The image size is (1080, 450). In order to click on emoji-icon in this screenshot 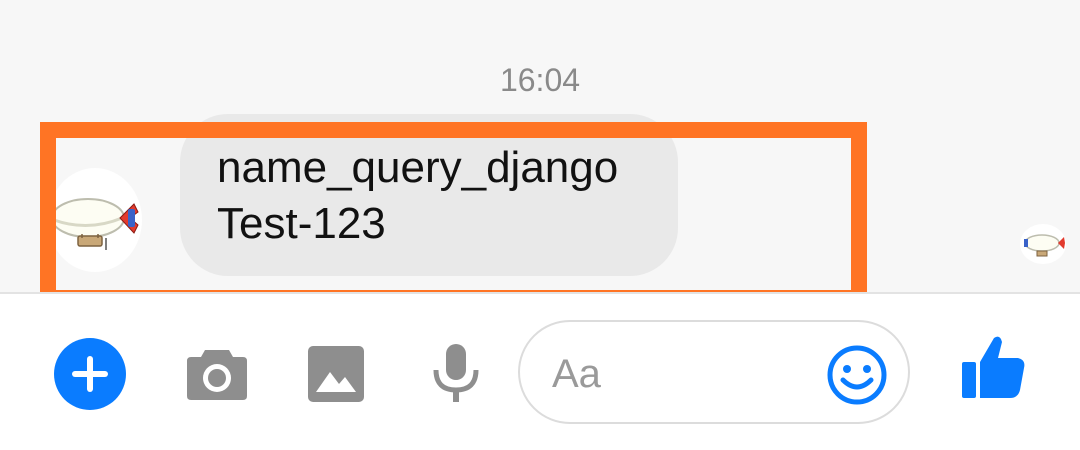, I will do `click(857, 375)`.